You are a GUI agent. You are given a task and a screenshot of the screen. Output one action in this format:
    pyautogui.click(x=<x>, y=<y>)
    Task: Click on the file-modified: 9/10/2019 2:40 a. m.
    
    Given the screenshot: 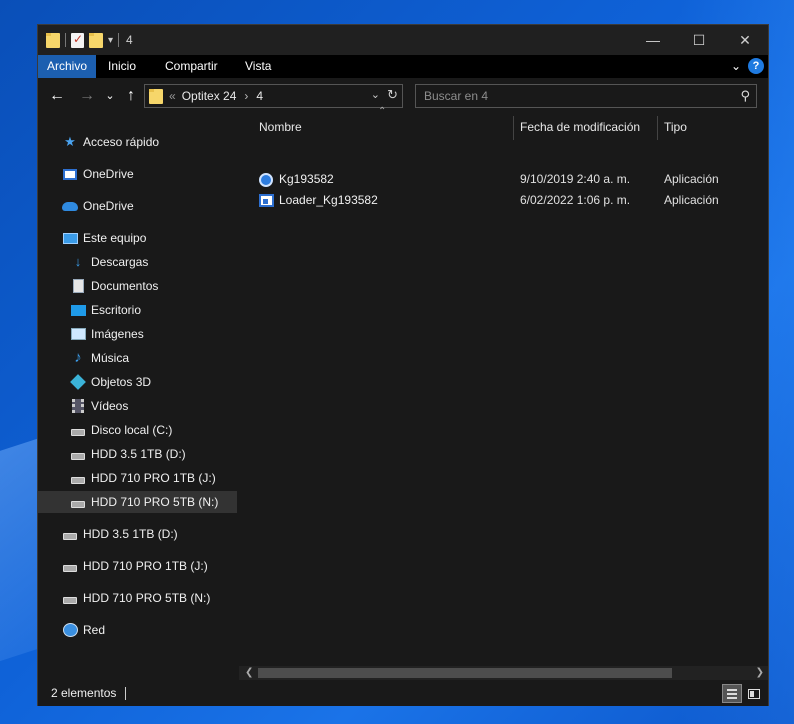 What is the action you would take?
    pyautogui.click(x=575, y=179)
    